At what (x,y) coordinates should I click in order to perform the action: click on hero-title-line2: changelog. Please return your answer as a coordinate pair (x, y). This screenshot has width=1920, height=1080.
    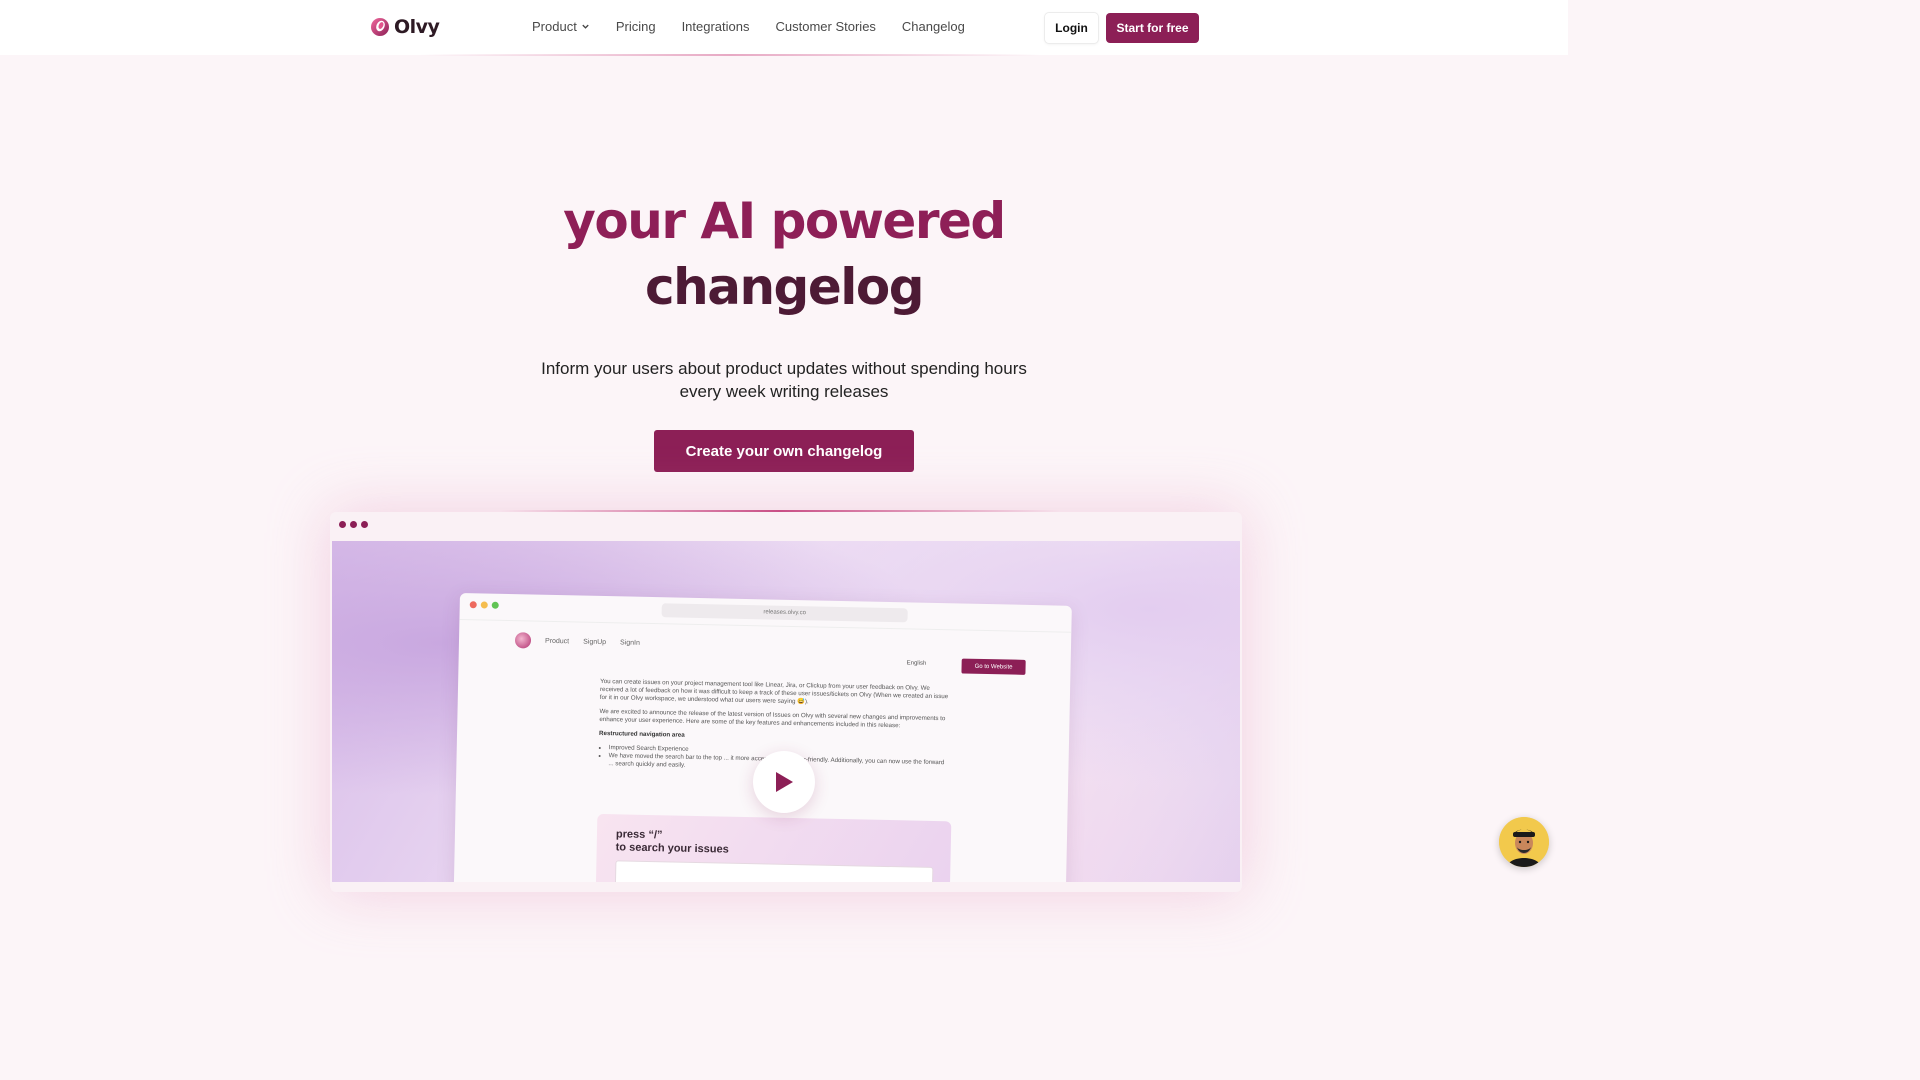
    Looking at the image, I should click on (784, 287).